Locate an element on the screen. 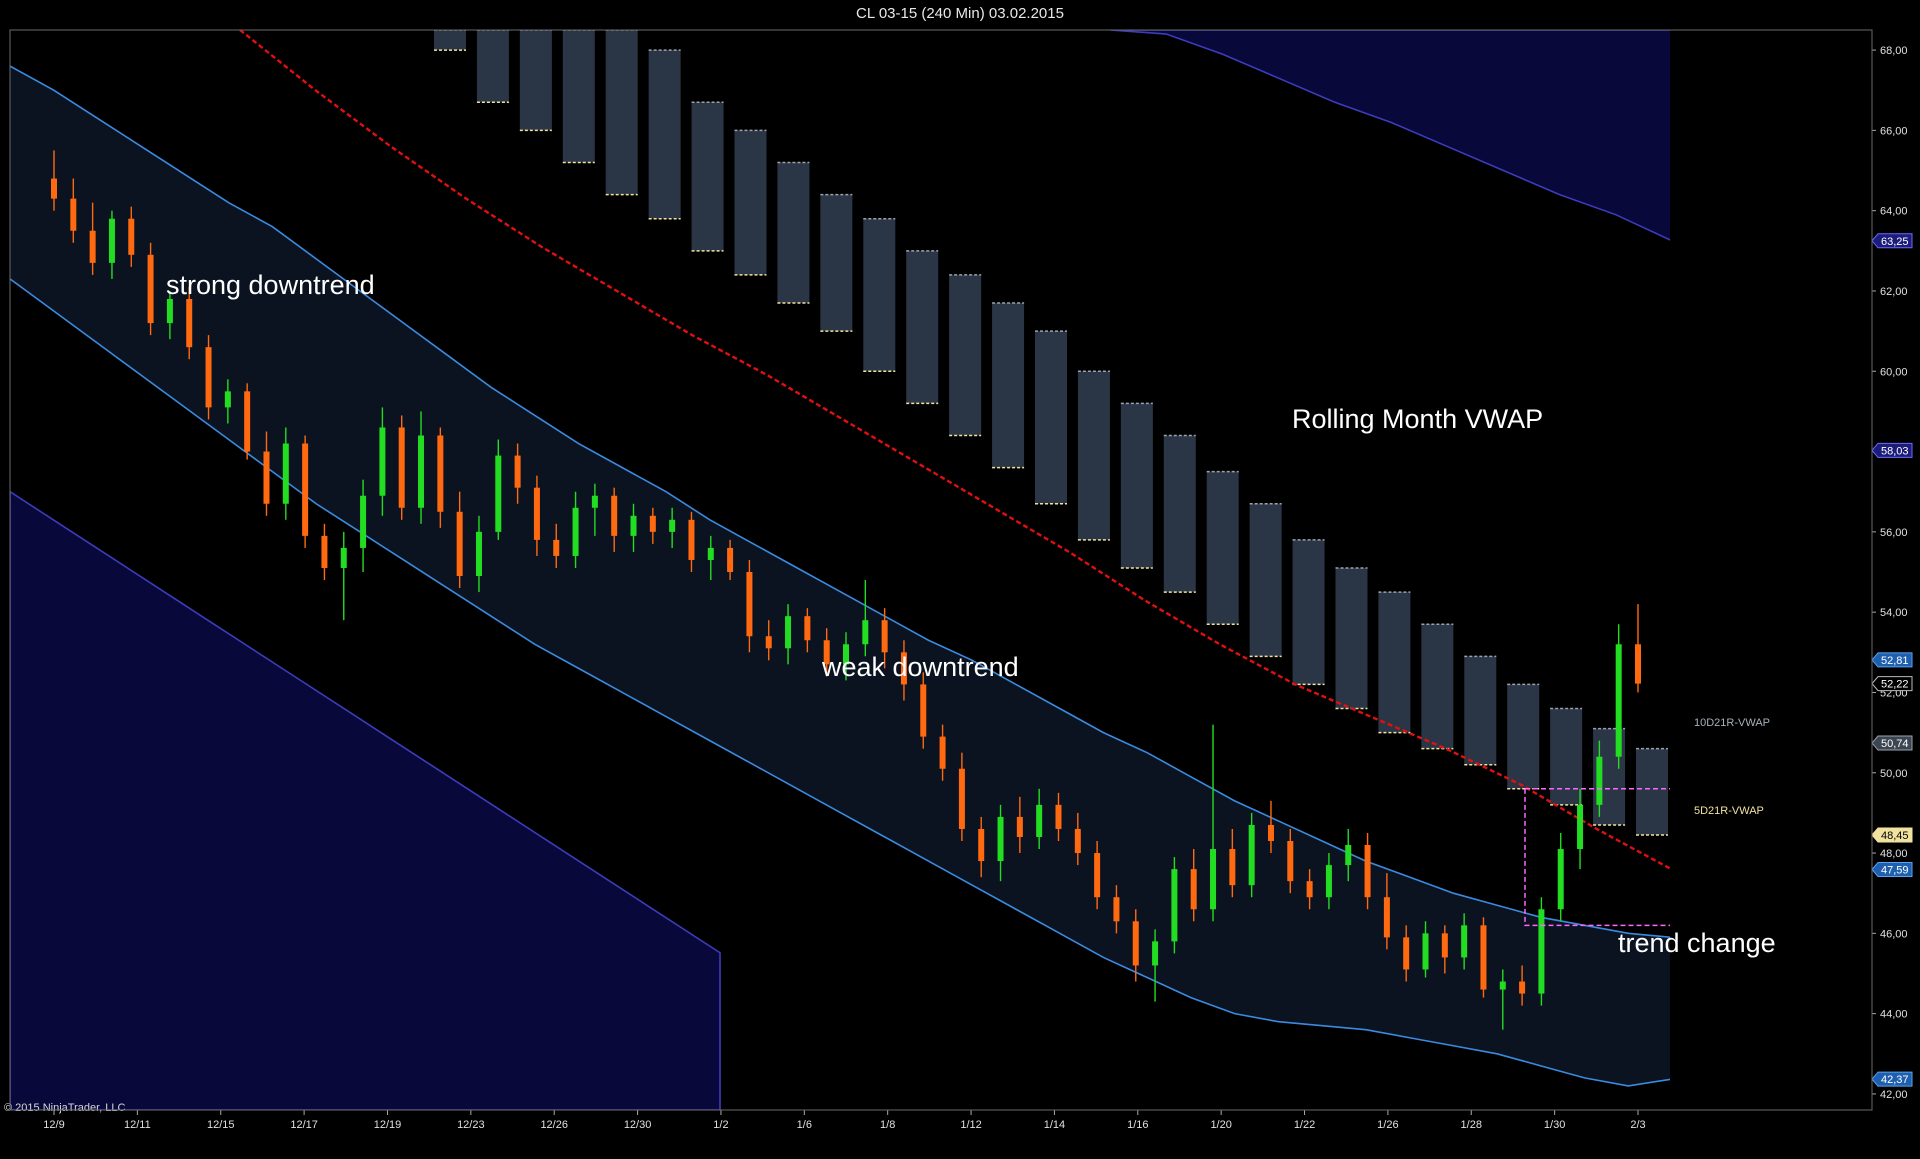 The width and height of the screenshot is (1920, 1159). price-badge: 63,25 is located at coordinates (1892, 241).